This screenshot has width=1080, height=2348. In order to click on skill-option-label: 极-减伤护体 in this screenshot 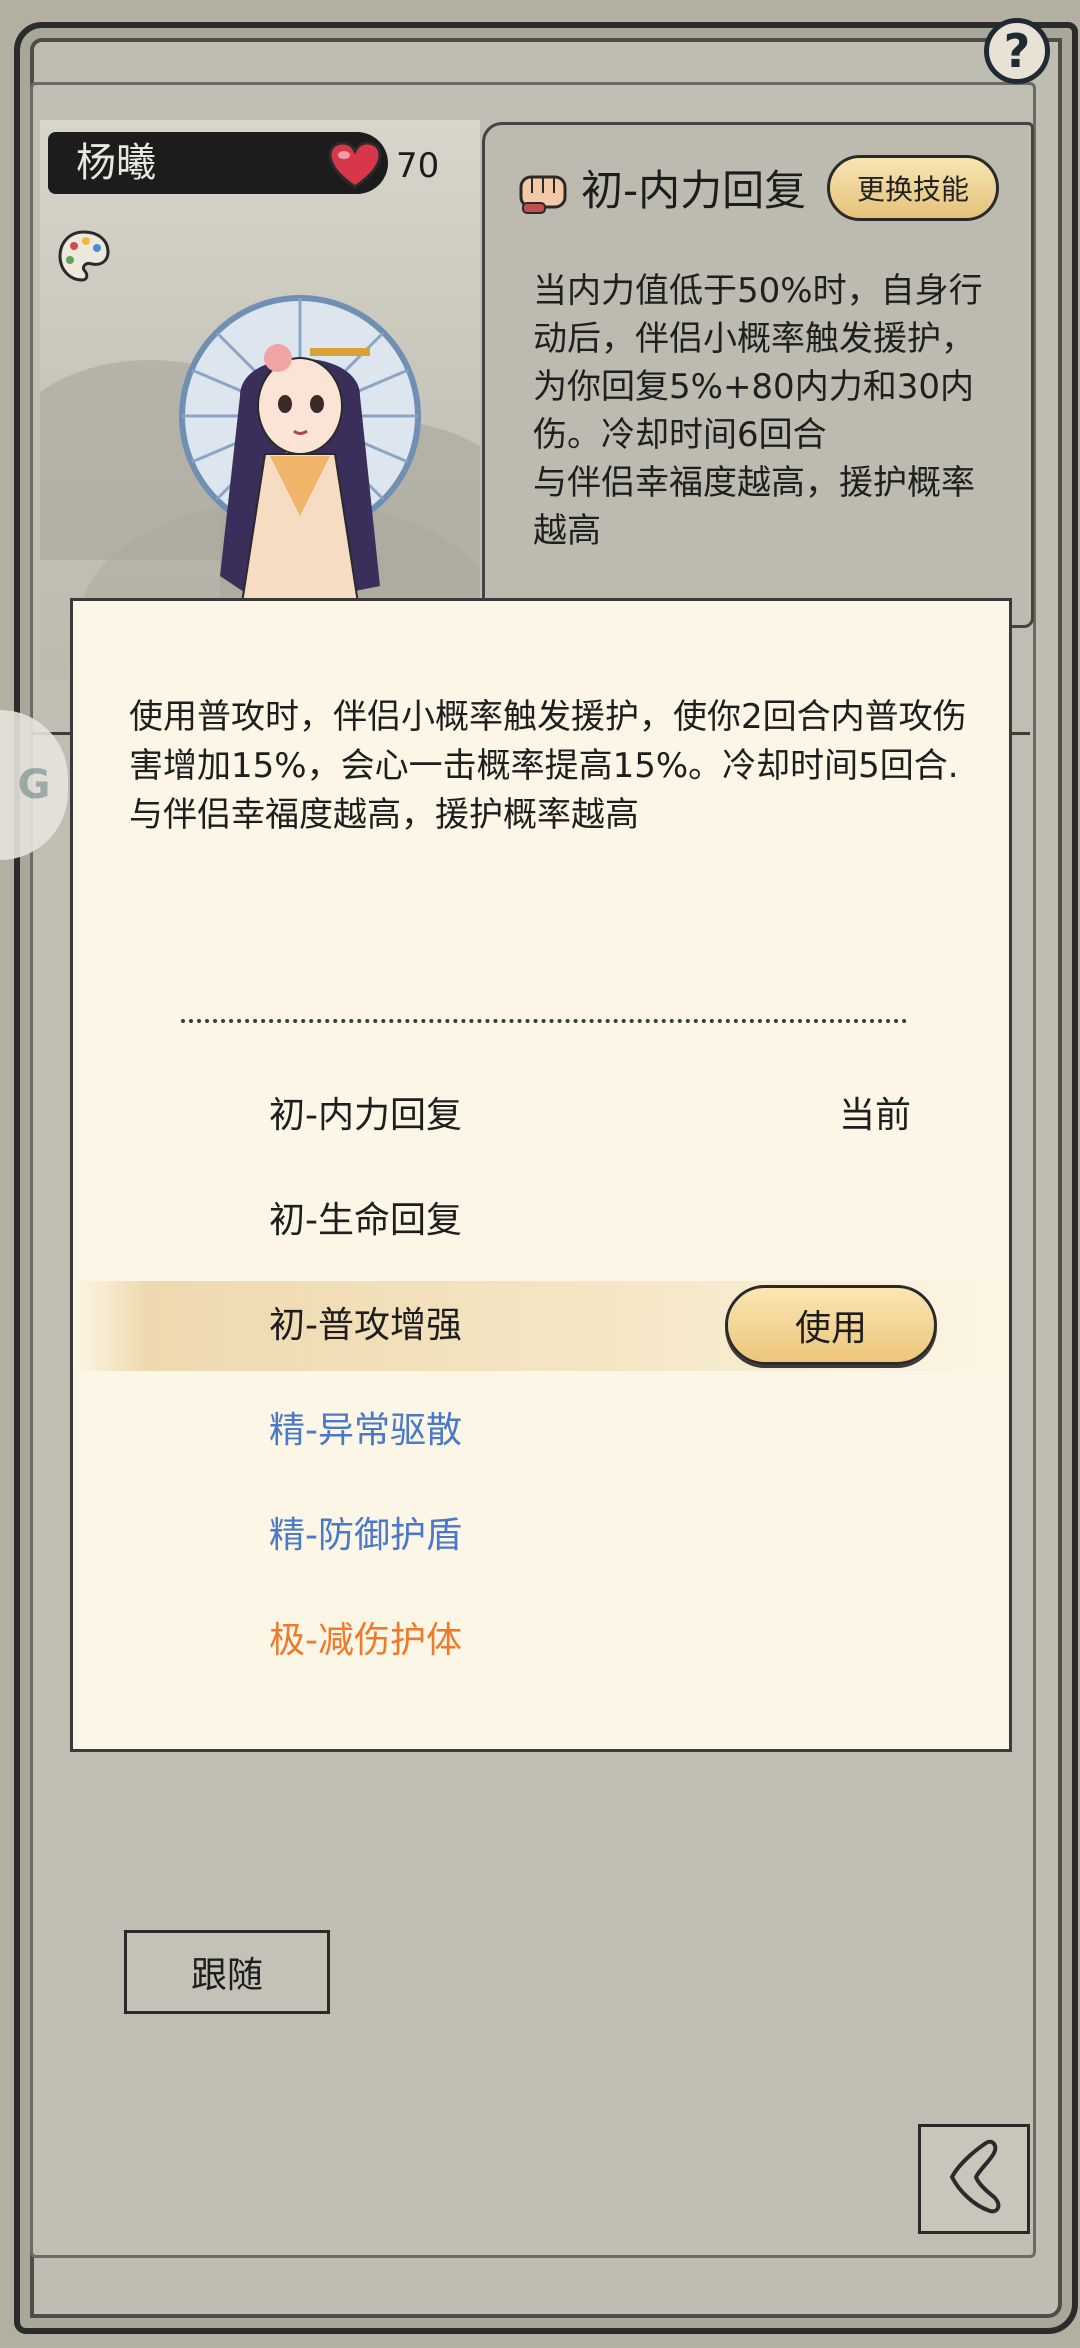, I will do `click(365, 1640)`.